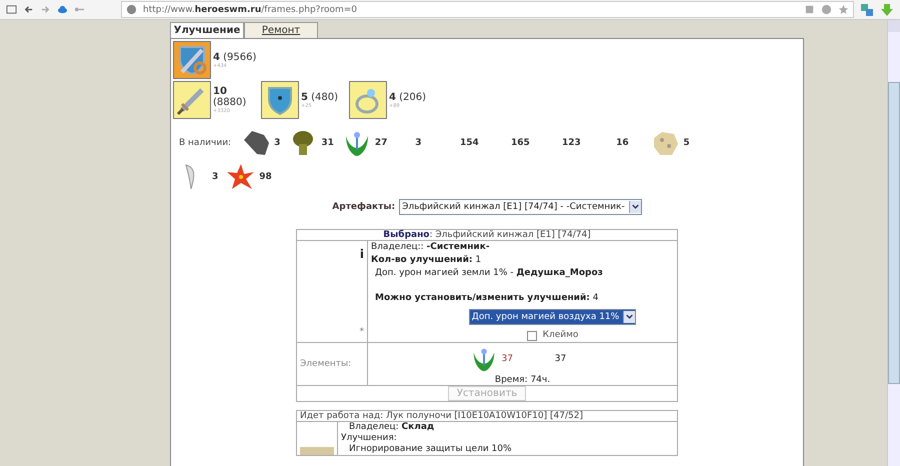  I want to click on upgrades-label: Улучшения:, so click(369, 438).